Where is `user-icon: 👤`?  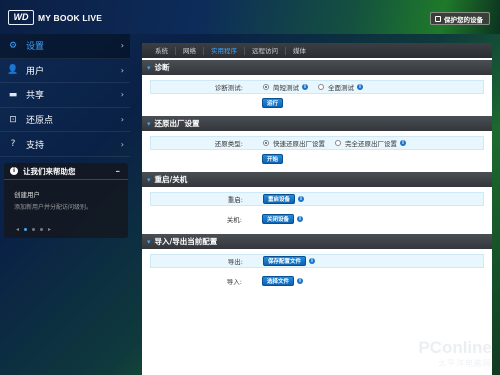
user-icon: 👤 is located at coordinates (13, 70).